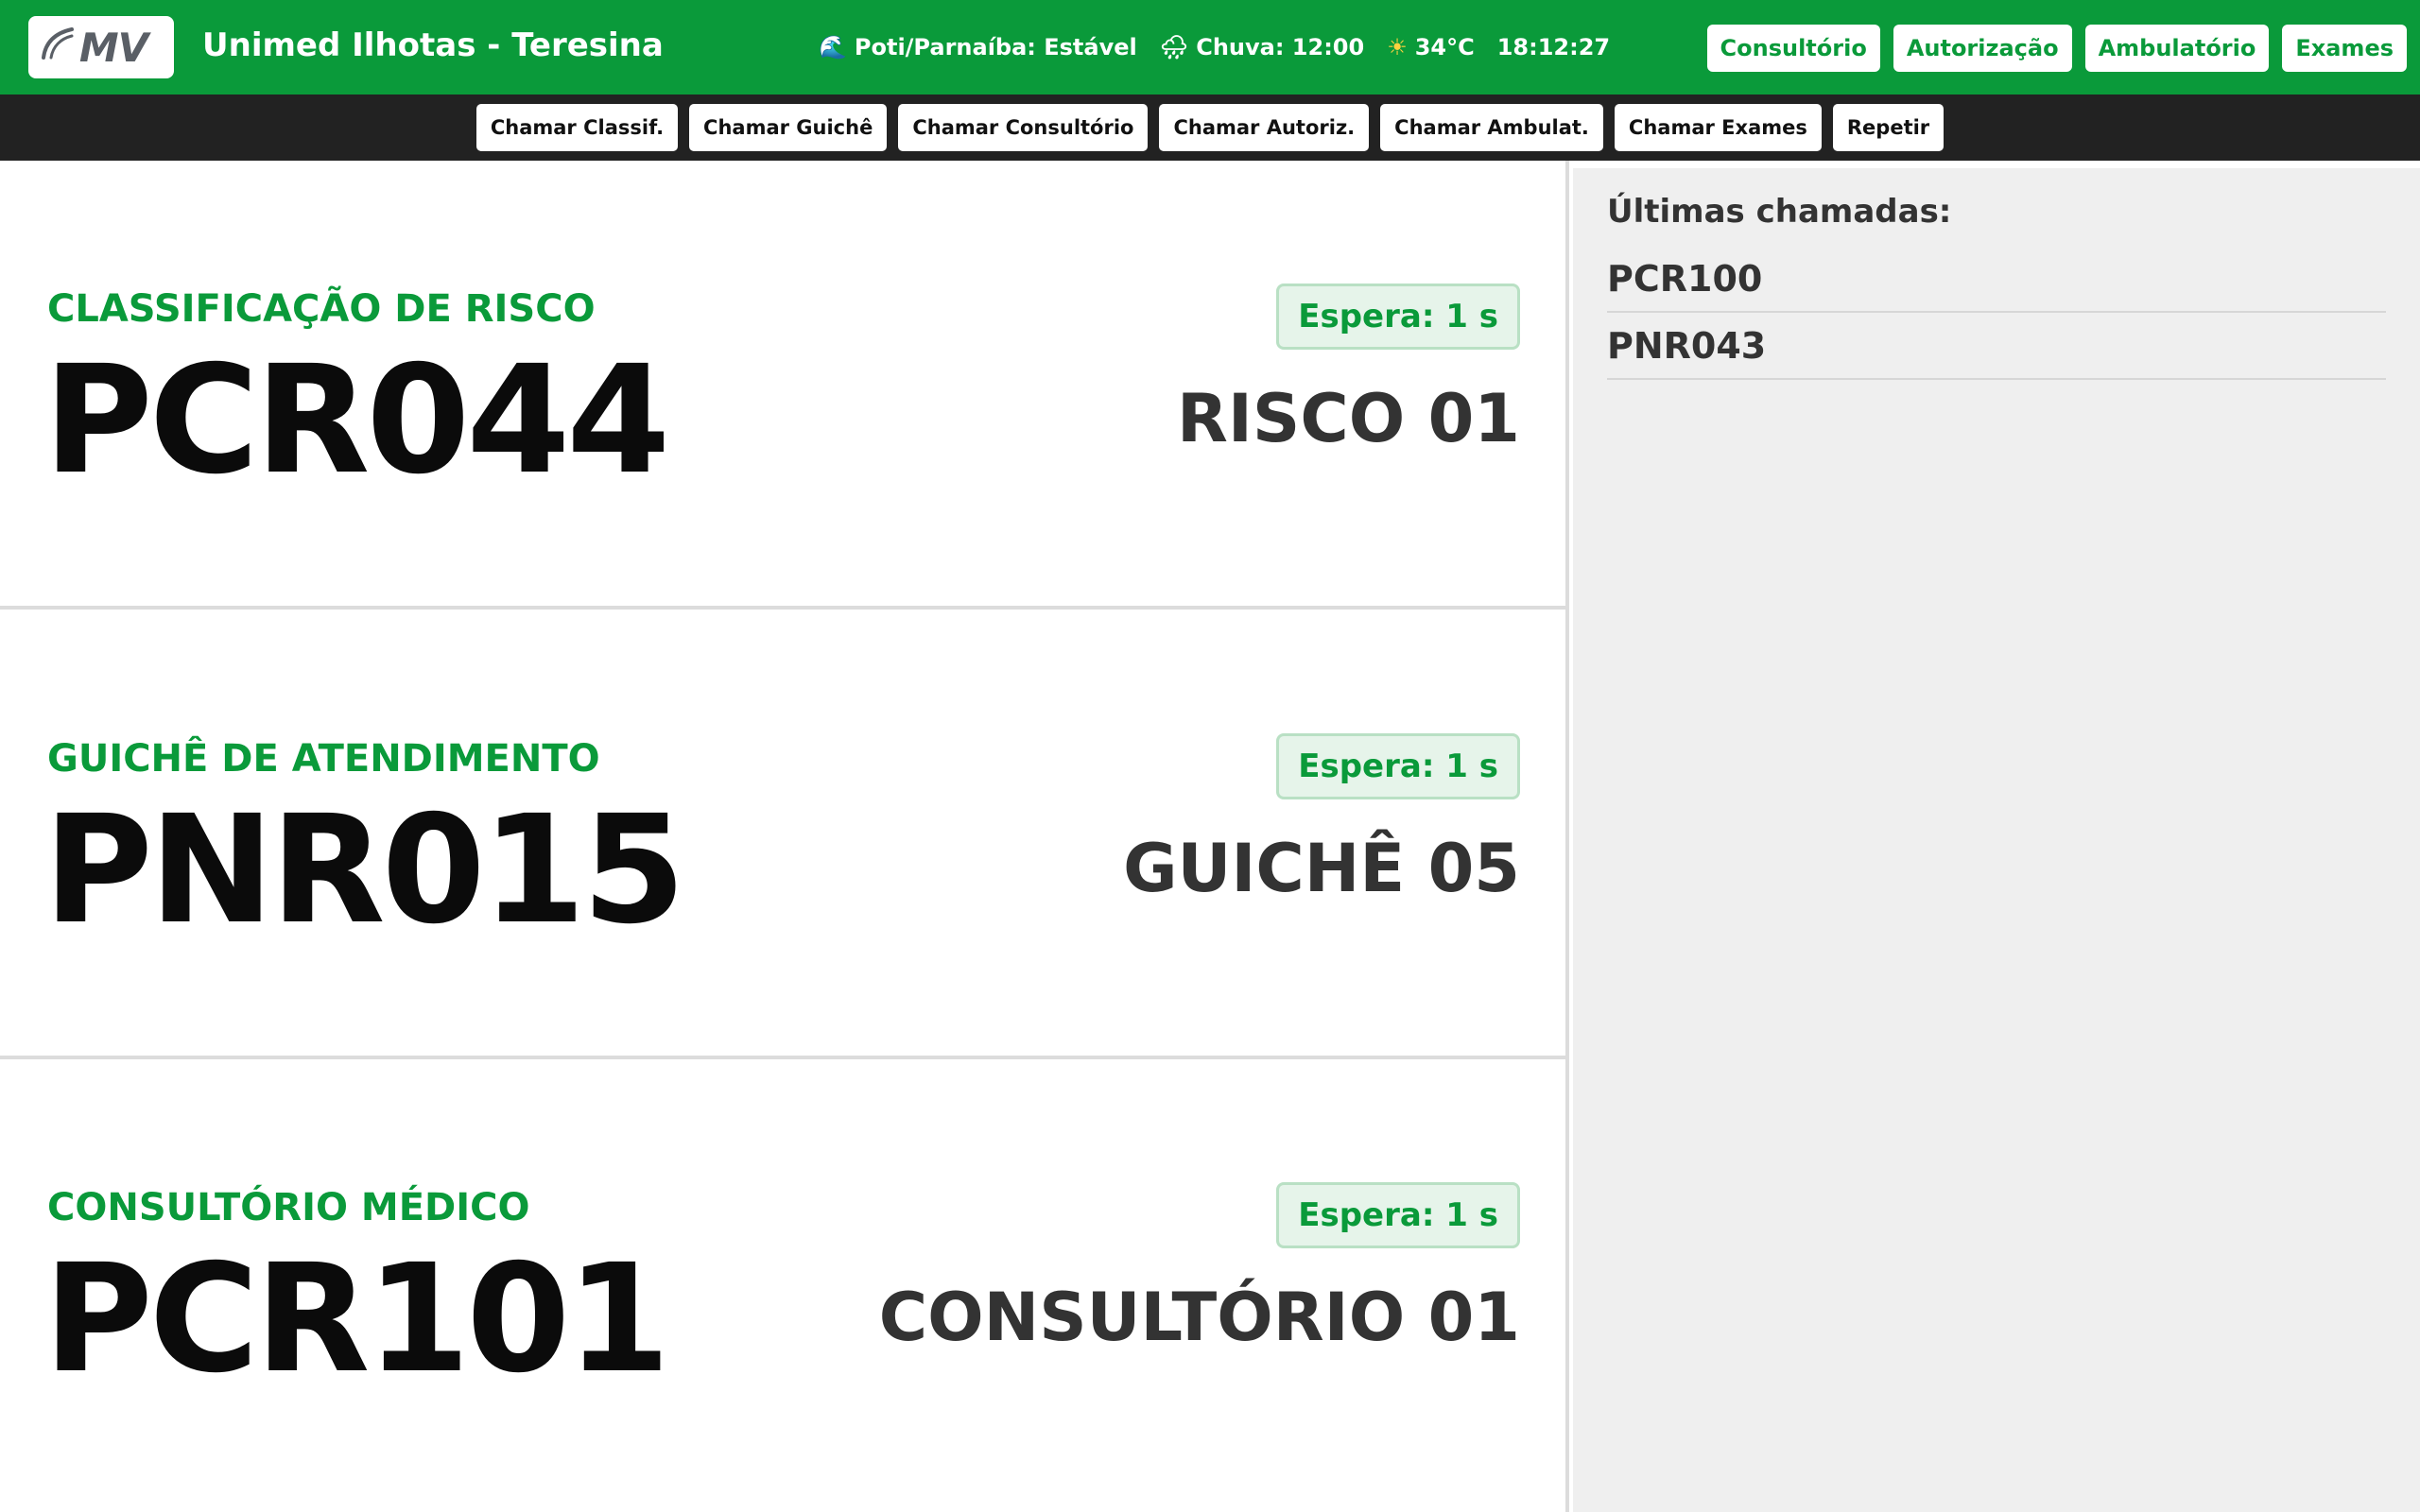 This screenshot has width=2420, height=1512. What do you see at coordinates (357, 420) in the screenshot?
I see `ticket-number: PCR044` at bounding box center [357, 420].